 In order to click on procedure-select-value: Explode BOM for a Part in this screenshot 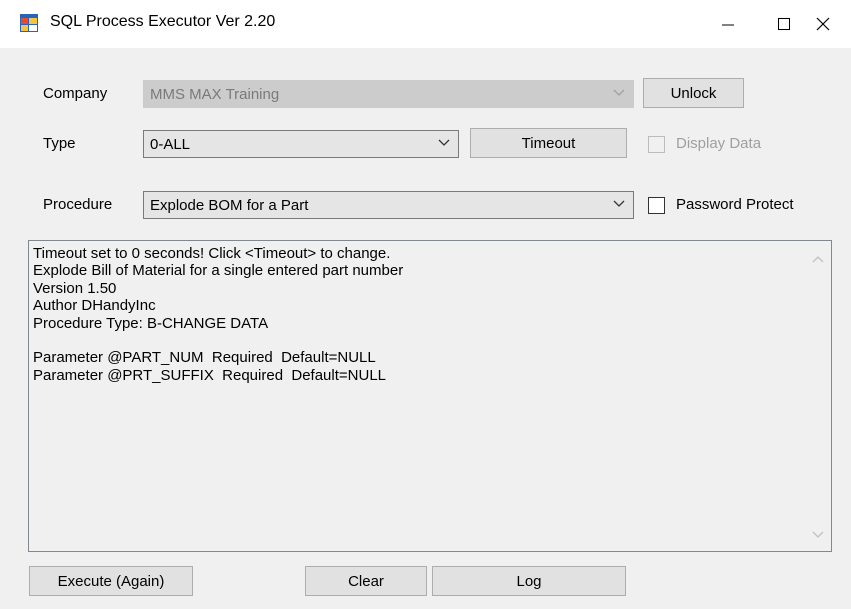, I will do `click(229, 205)`.